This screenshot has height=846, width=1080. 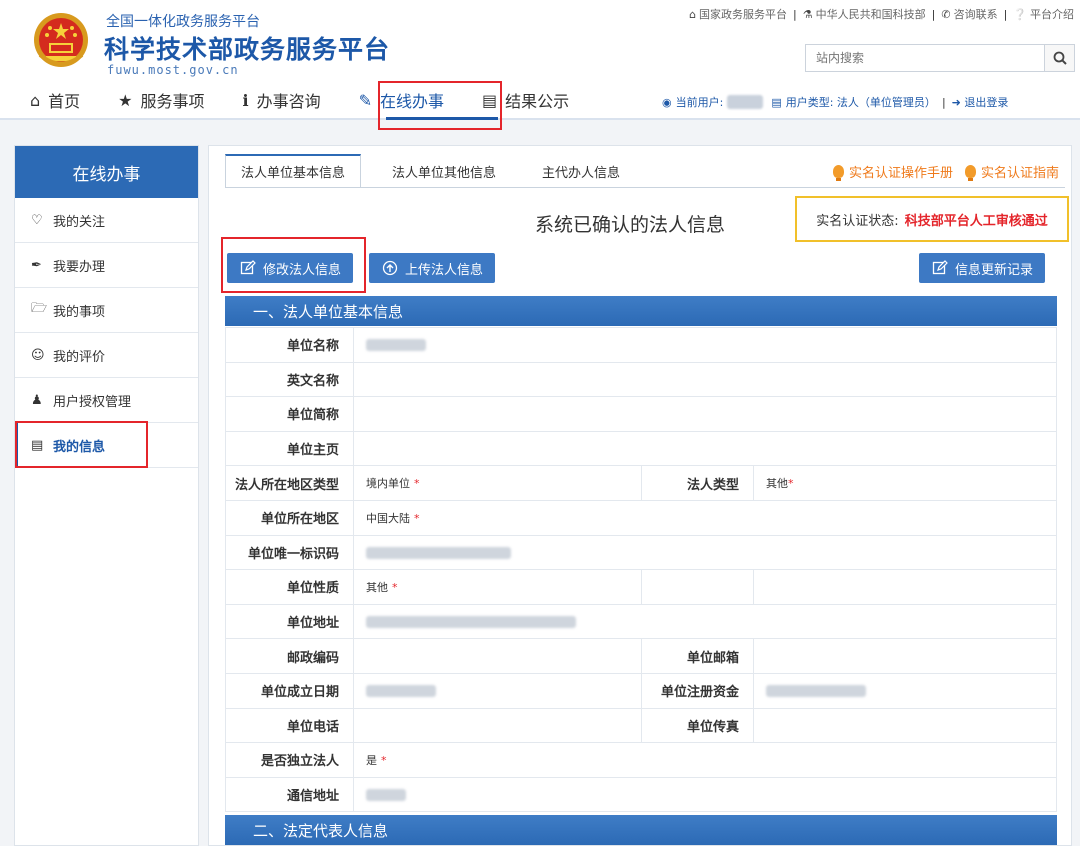 I want to click on toplink-most: ⚗ 中华人民共和国科技部, so click(x=864, y=14).